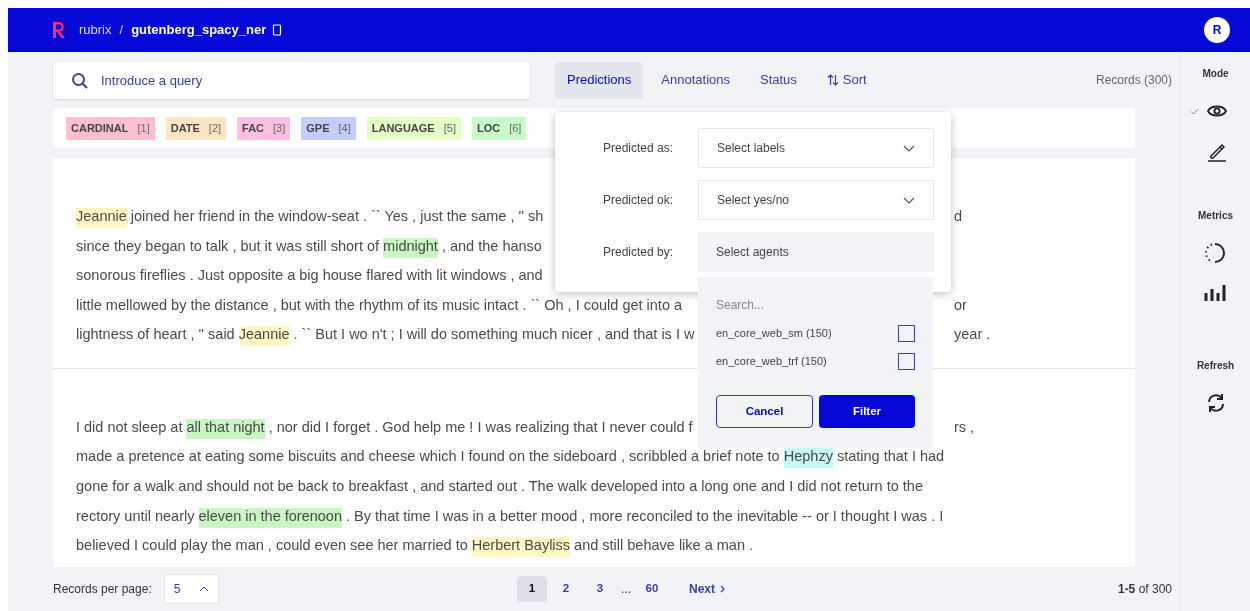 The width and height of the screenshot is (1250, 611). What do you see at coordinates (1215, 74) in the screenshot?
I see `section-title: Mode` at bounding box center [1215, 74].